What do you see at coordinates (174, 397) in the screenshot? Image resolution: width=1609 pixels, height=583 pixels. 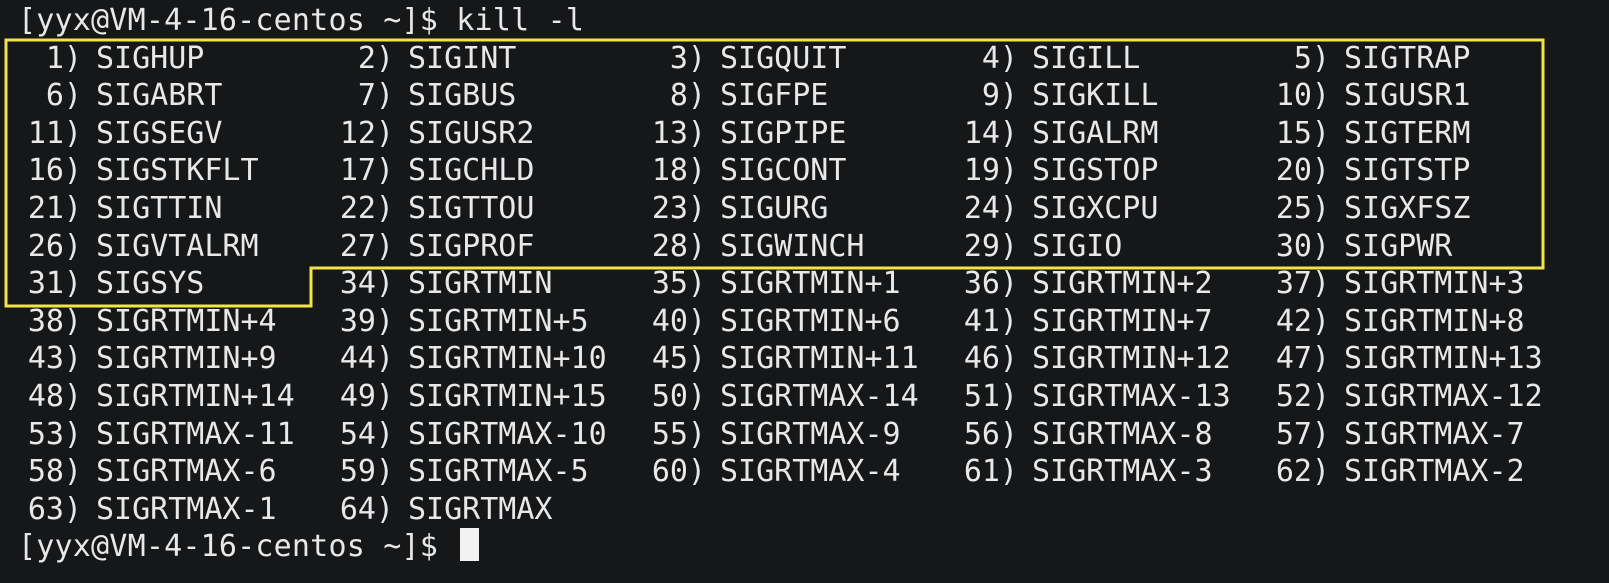 I see `signal-entry: 48) SIGRTMIN+14` at bounding box center [174, 397].